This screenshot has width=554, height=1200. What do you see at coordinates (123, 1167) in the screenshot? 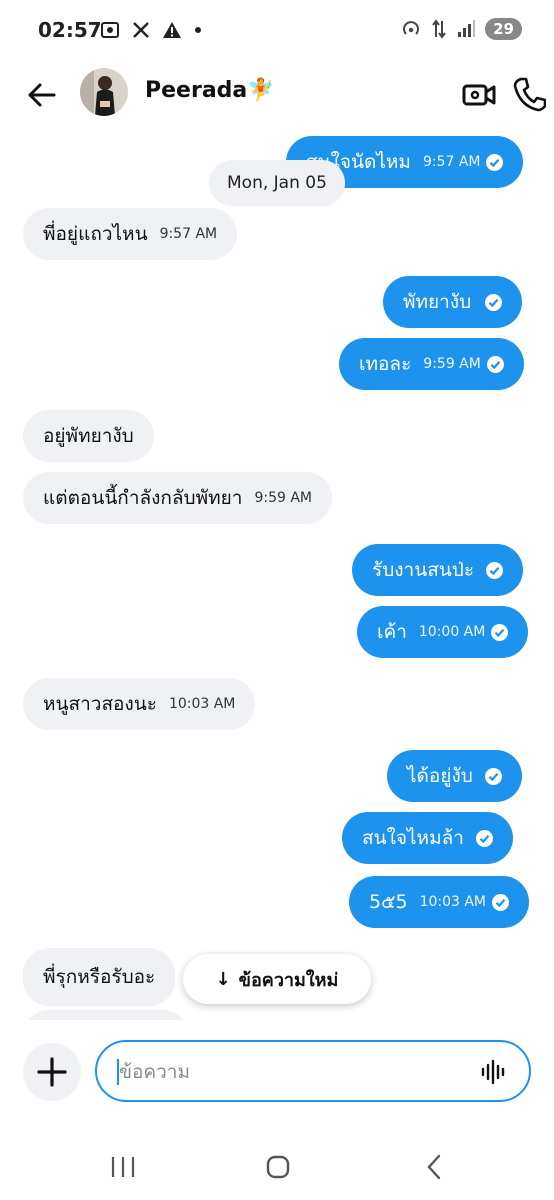
I see `recent-apps-icon` at bounding box center [123, 1167].